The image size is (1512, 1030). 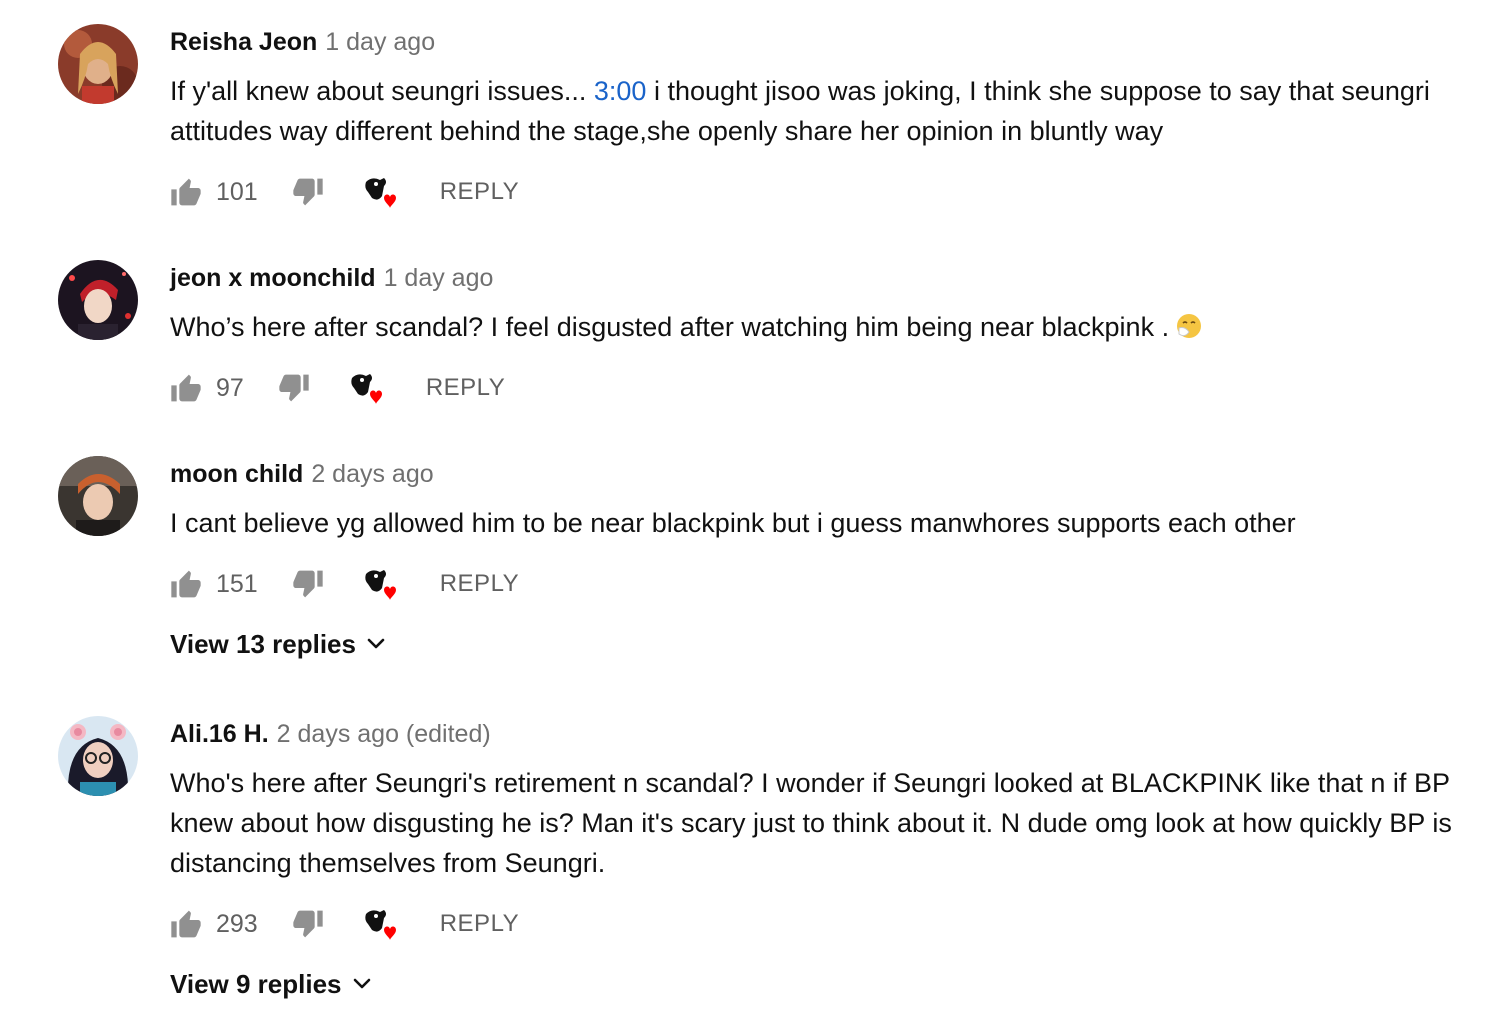 What do you see at coordinates (1189, 331) in the screenshot?
I see `sneezing-face-emoji` at bounding box center [1189, 331].